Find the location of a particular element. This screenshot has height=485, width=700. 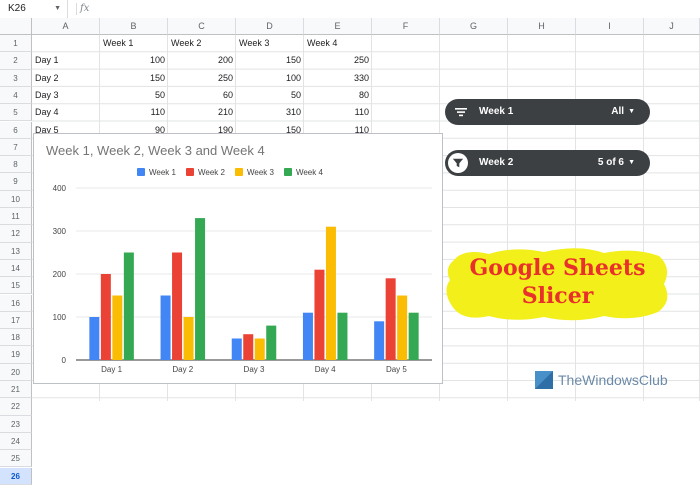

cell-value: 210 is located at coordinates (202, 112).